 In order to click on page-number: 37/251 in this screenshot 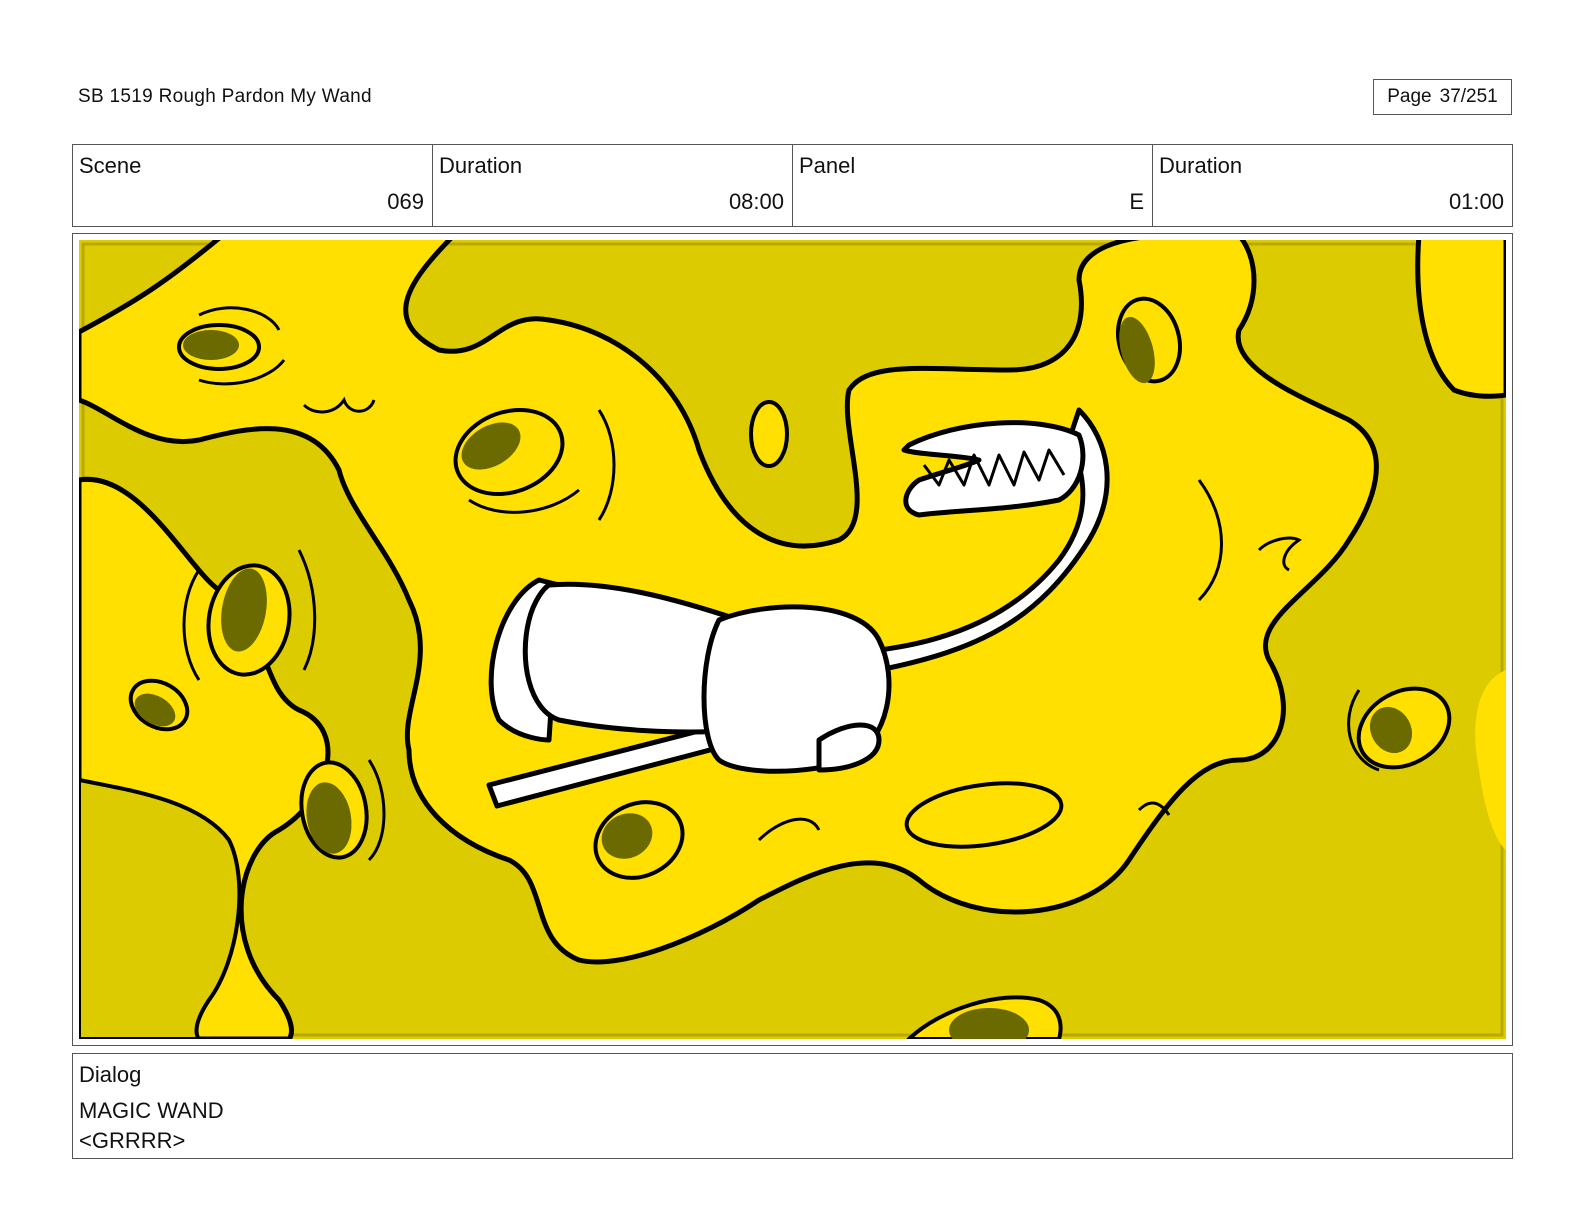, I will do `click(1468, 96)`.